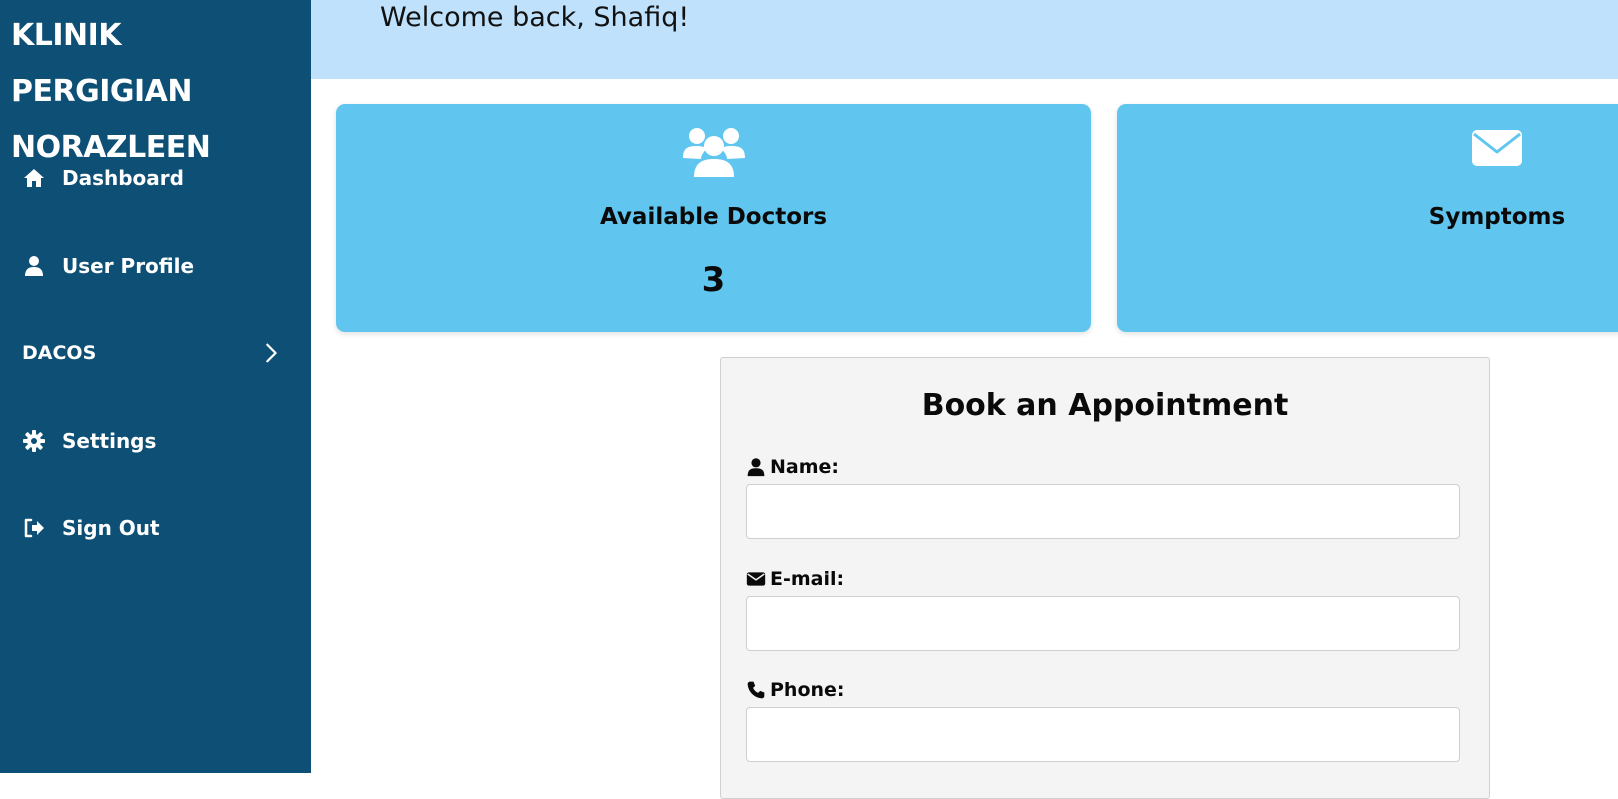 This screenshot has height=799, width=1618. I want to click on gear-icon, so click(34, 441).